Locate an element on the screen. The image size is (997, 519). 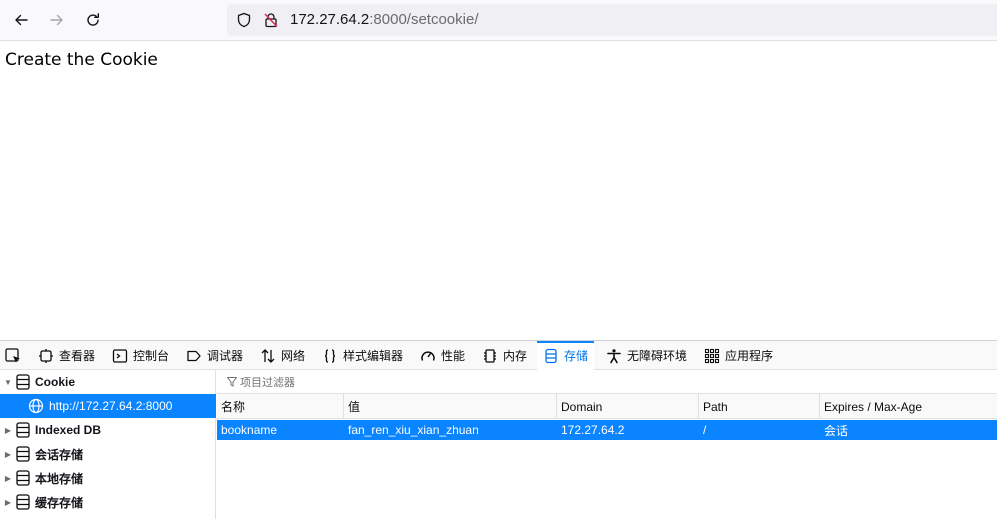
browser-toolbar: 172.27.64.2:8000/setcookie/ is located at coordinates (498, 20).